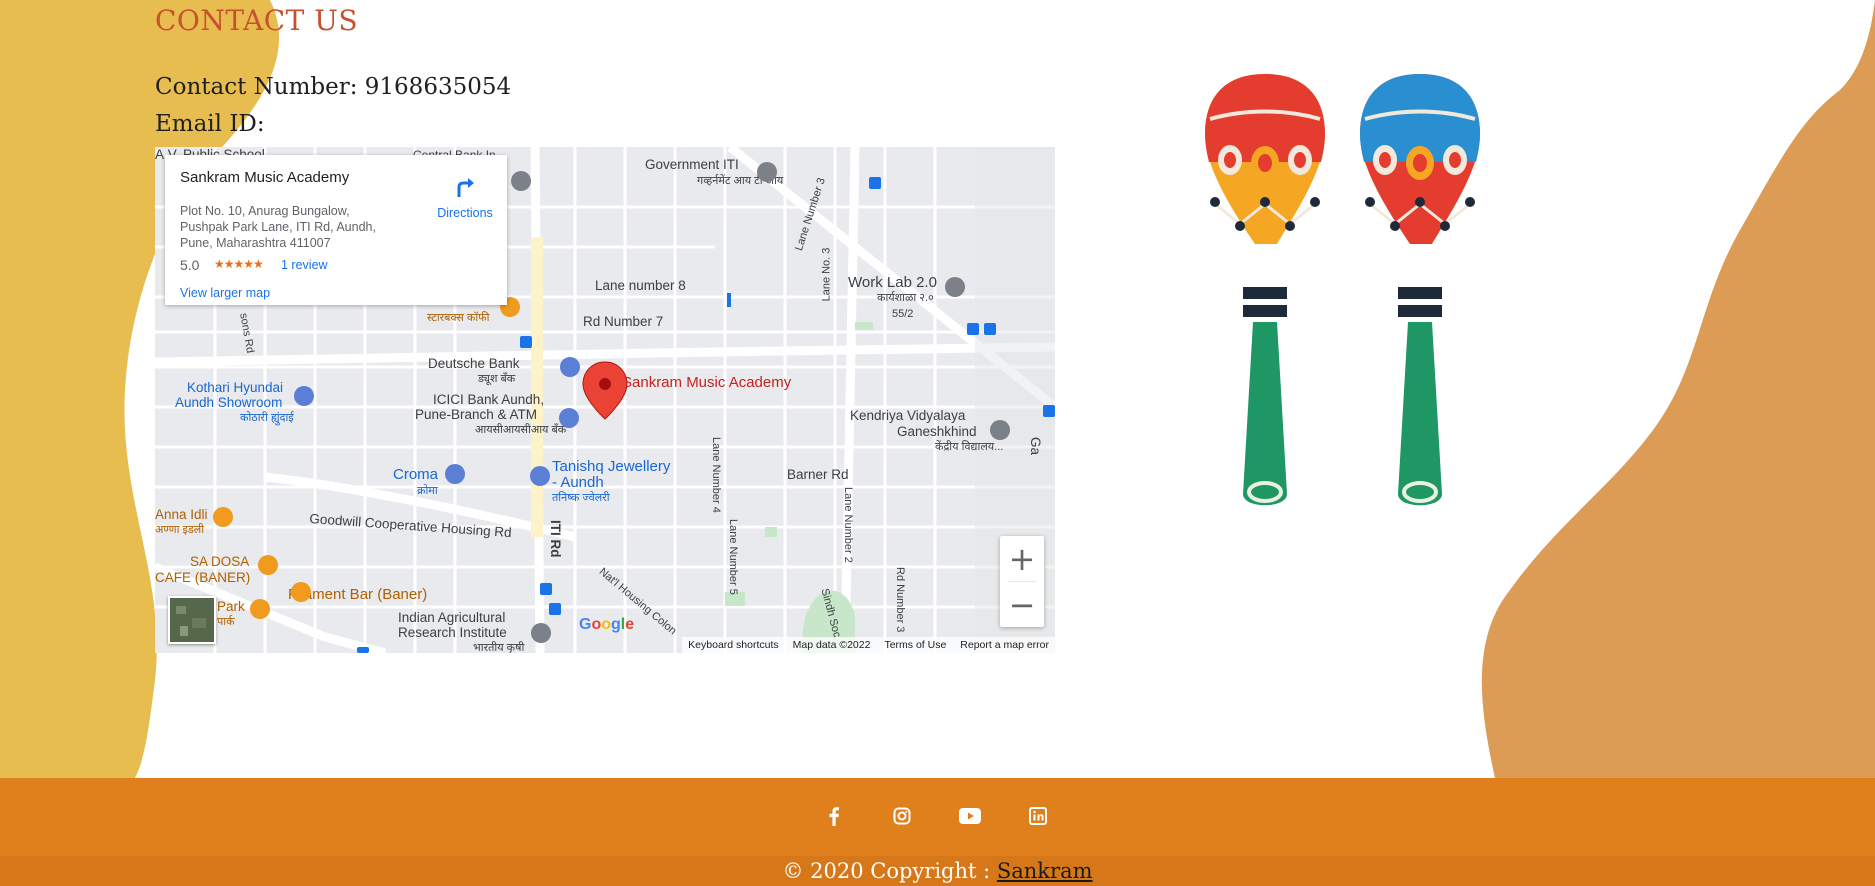 The image size is (1875, 886). Describe the element at coordinates (465, 197) in the screenshot. I see `directions-button: Directions` at that location.